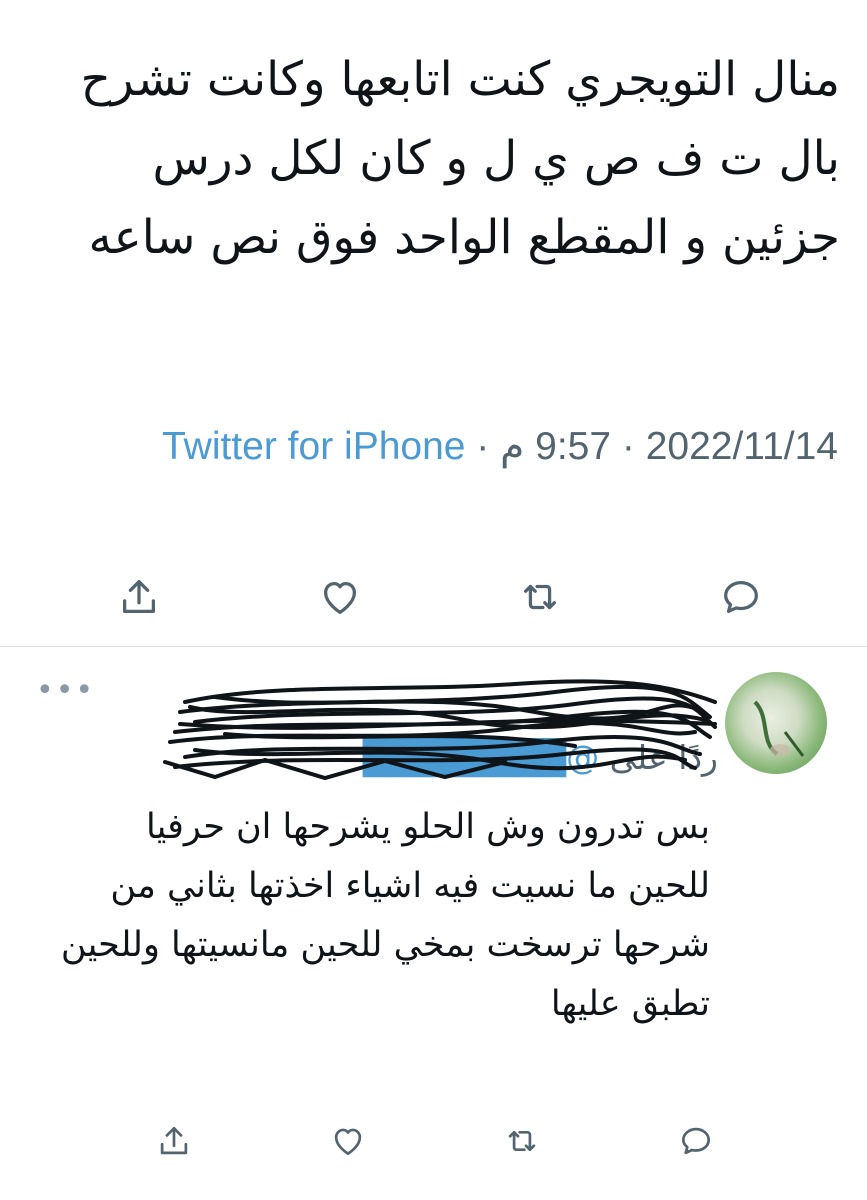 This screenshot has width=867, height=1200. I want to click on tweet-action-bar, so click(440, 597).